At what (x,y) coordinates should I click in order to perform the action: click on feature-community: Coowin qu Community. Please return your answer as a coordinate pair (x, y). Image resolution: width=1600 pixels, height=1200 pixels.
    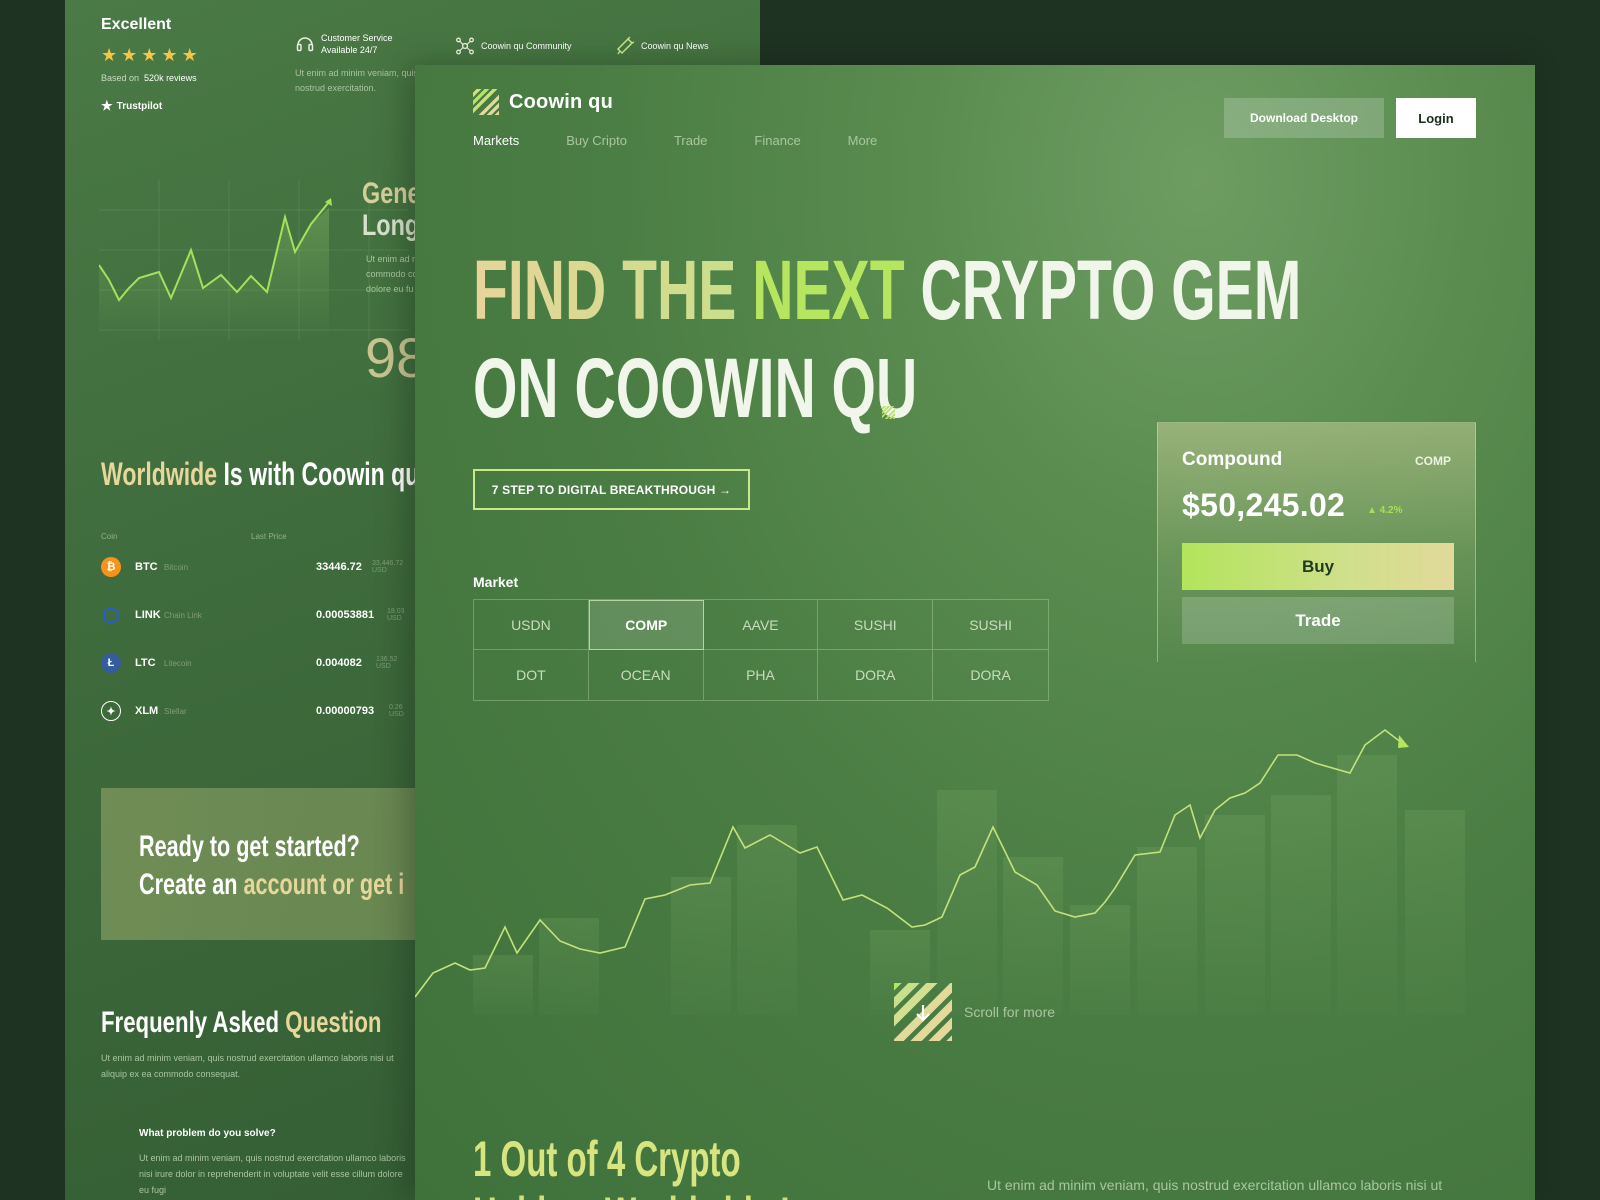
    Looking at the image, I should click on (513, 46).